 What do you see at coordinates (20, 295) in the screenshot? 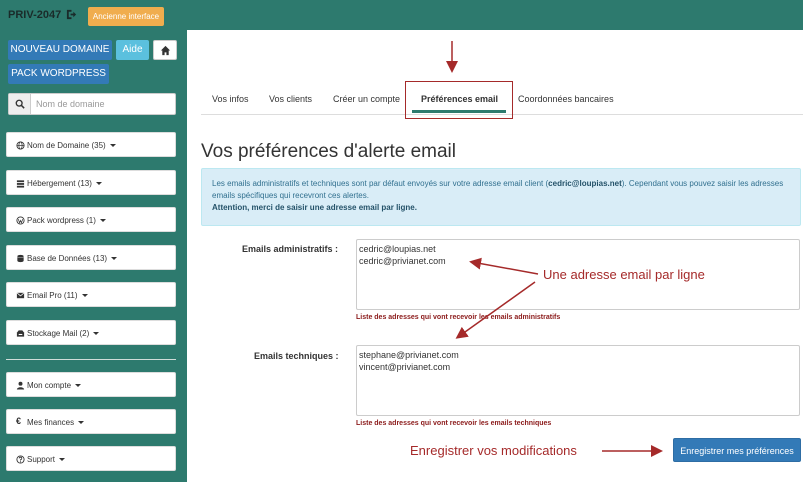
I see `envelope-icon` at bounding box center [20, 295].